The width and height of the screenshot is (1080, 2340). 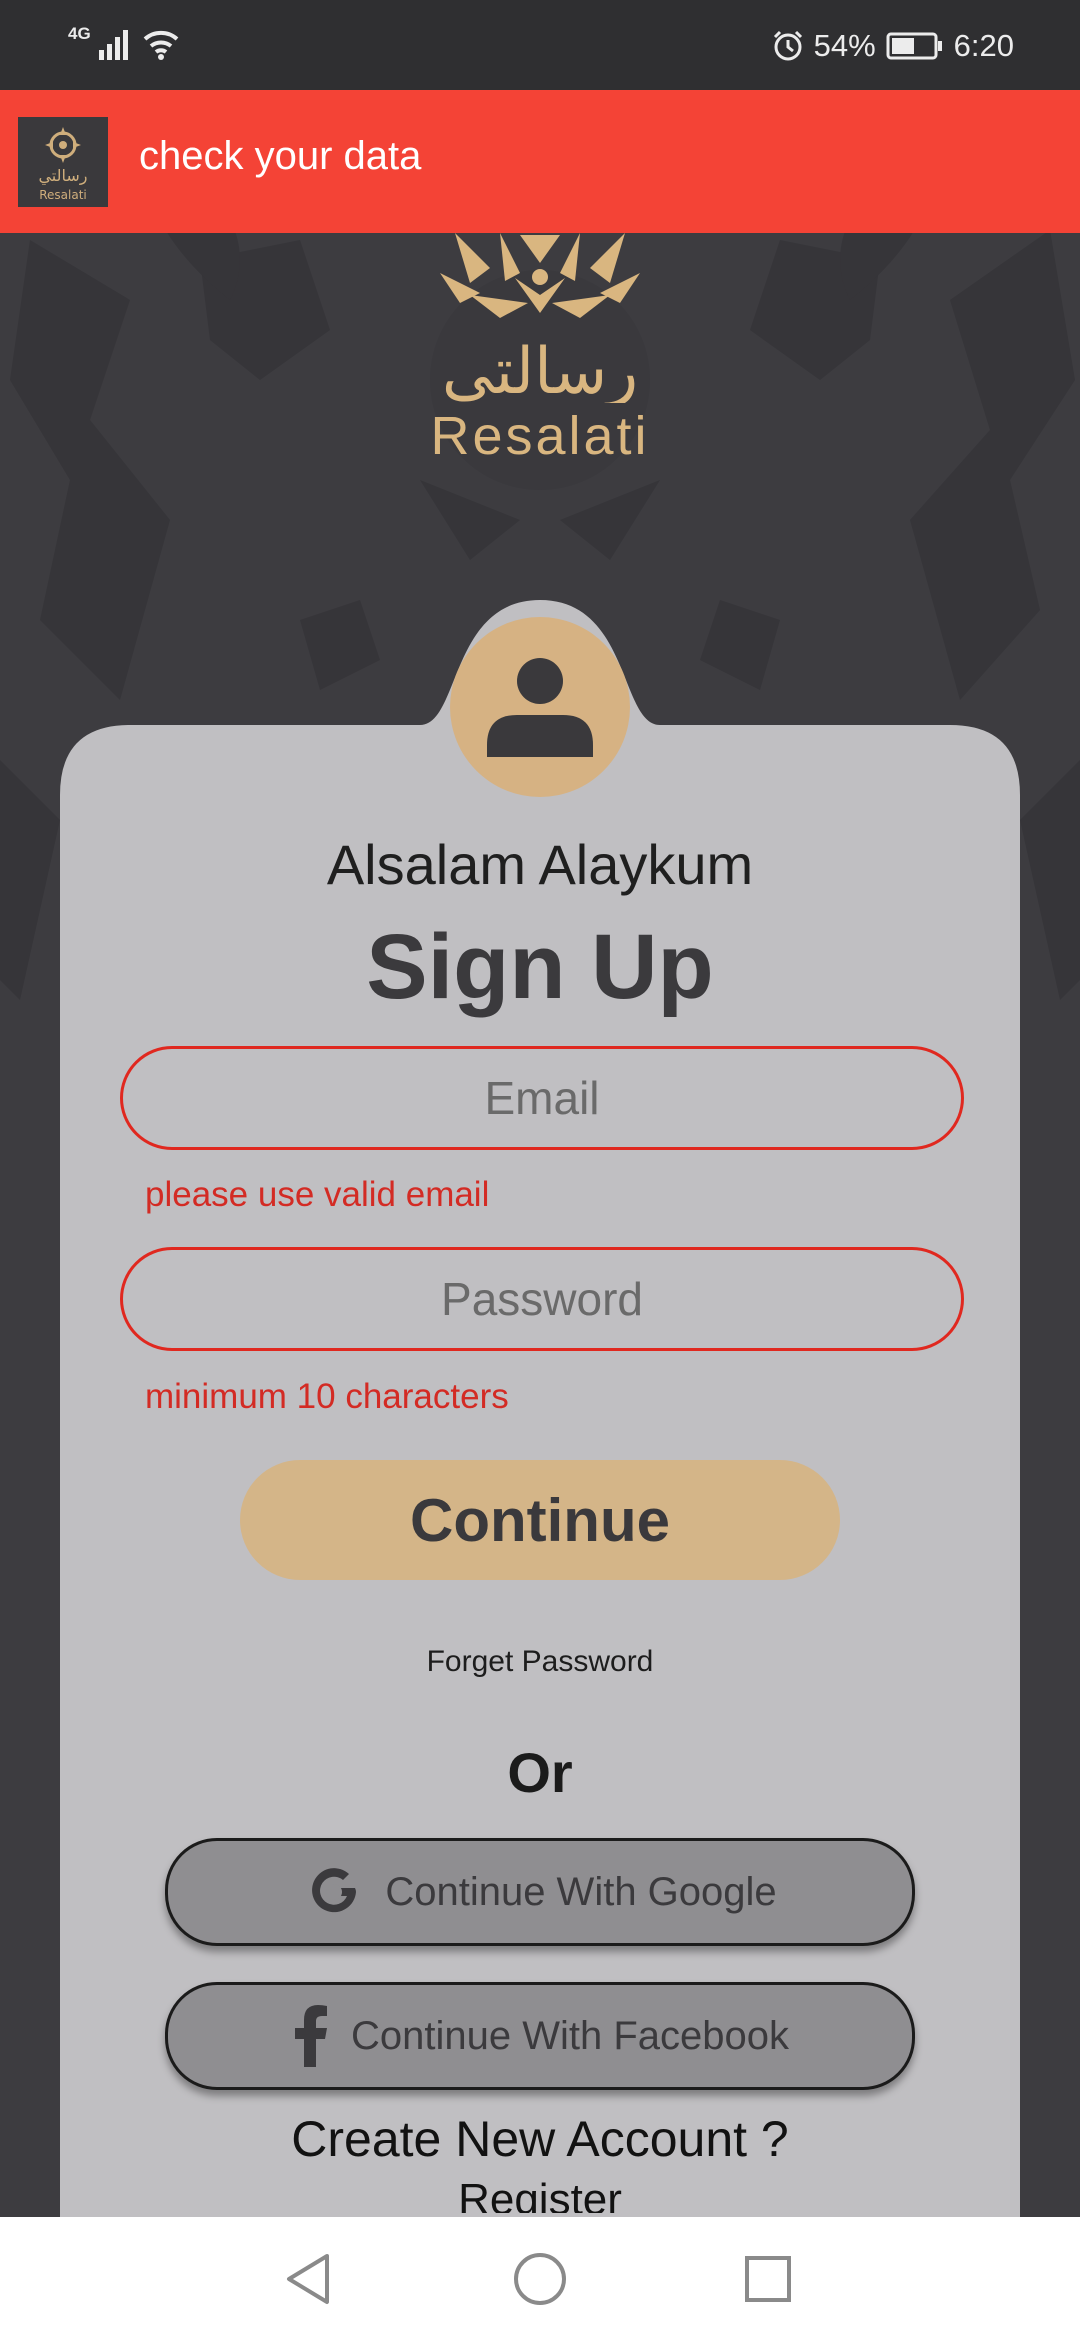 What do you see at coordinates (311, 2036) in the screenshot?
I see `facebook-icon` at bounding box center [311, 2036].